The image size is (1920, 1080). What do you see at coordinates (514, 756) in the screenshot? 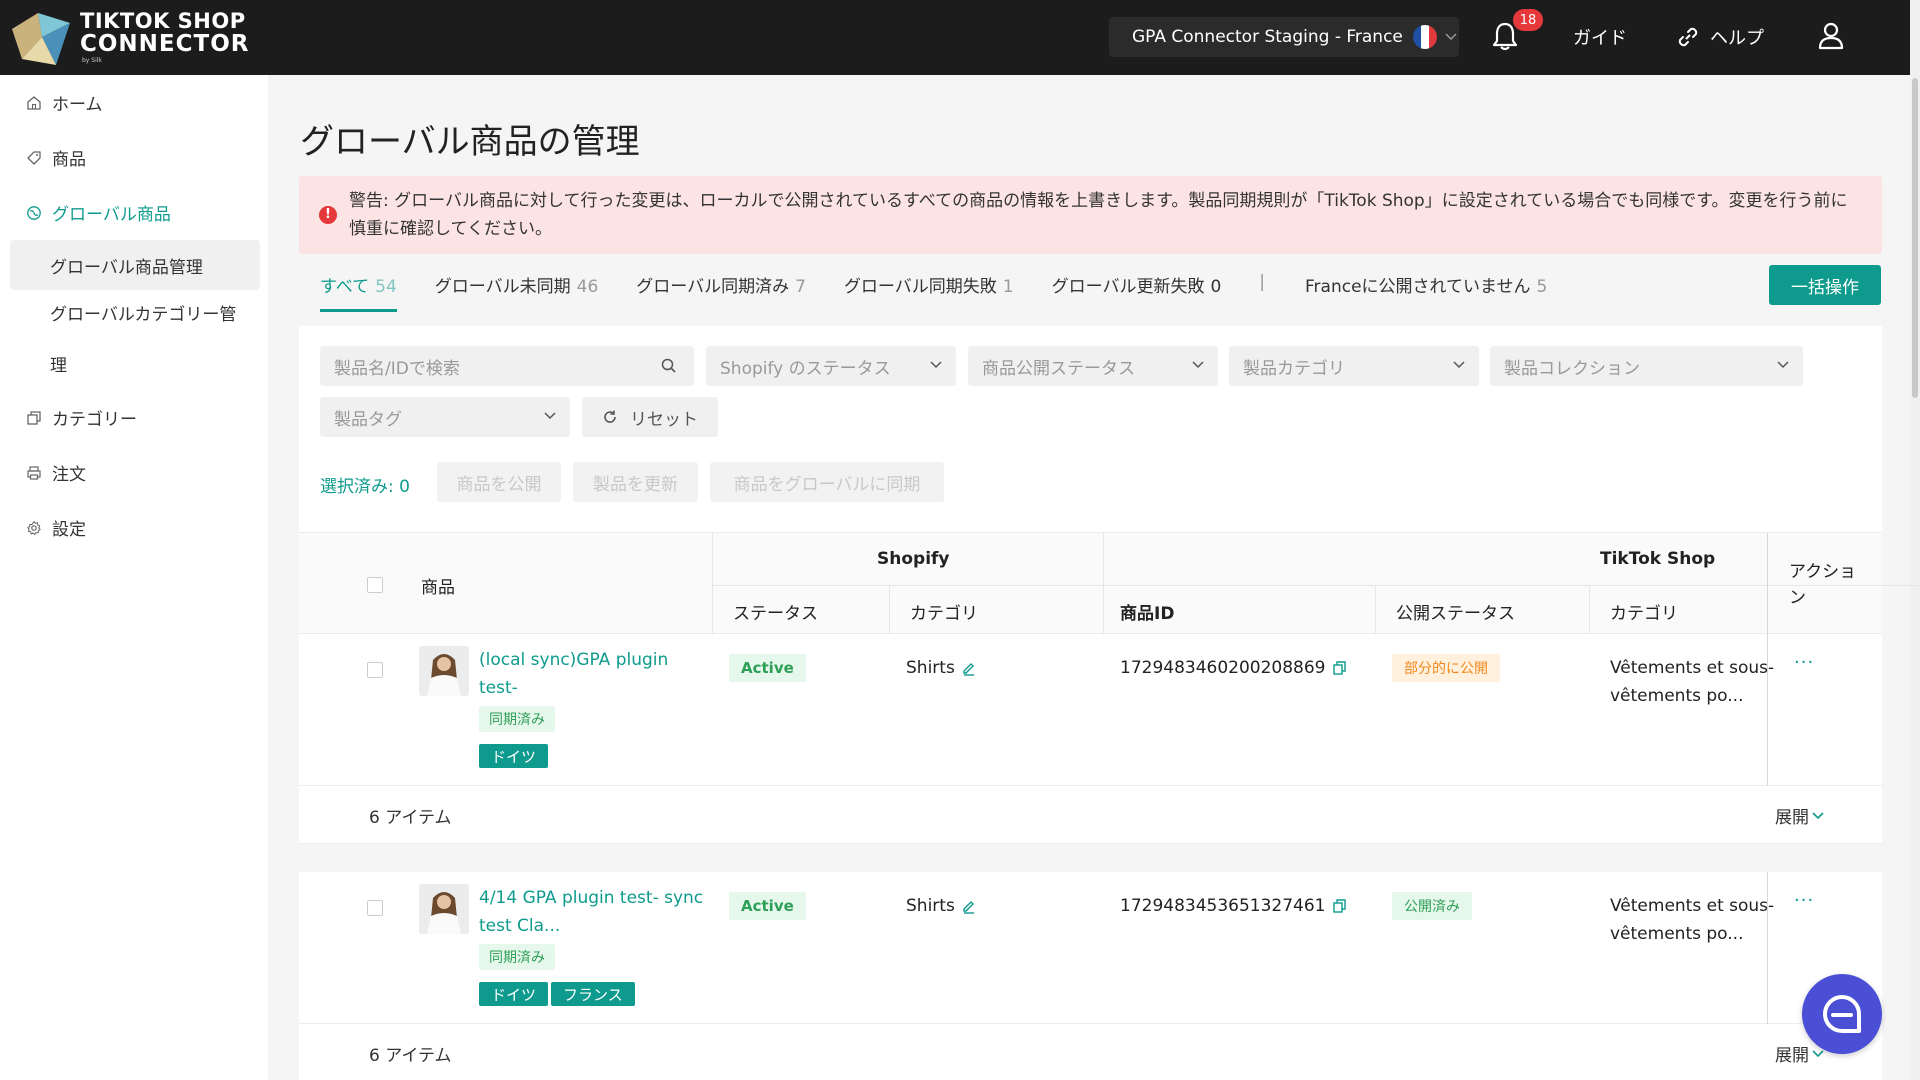
I see `country-tag: ドイツ` at bounding box center [514, 756].